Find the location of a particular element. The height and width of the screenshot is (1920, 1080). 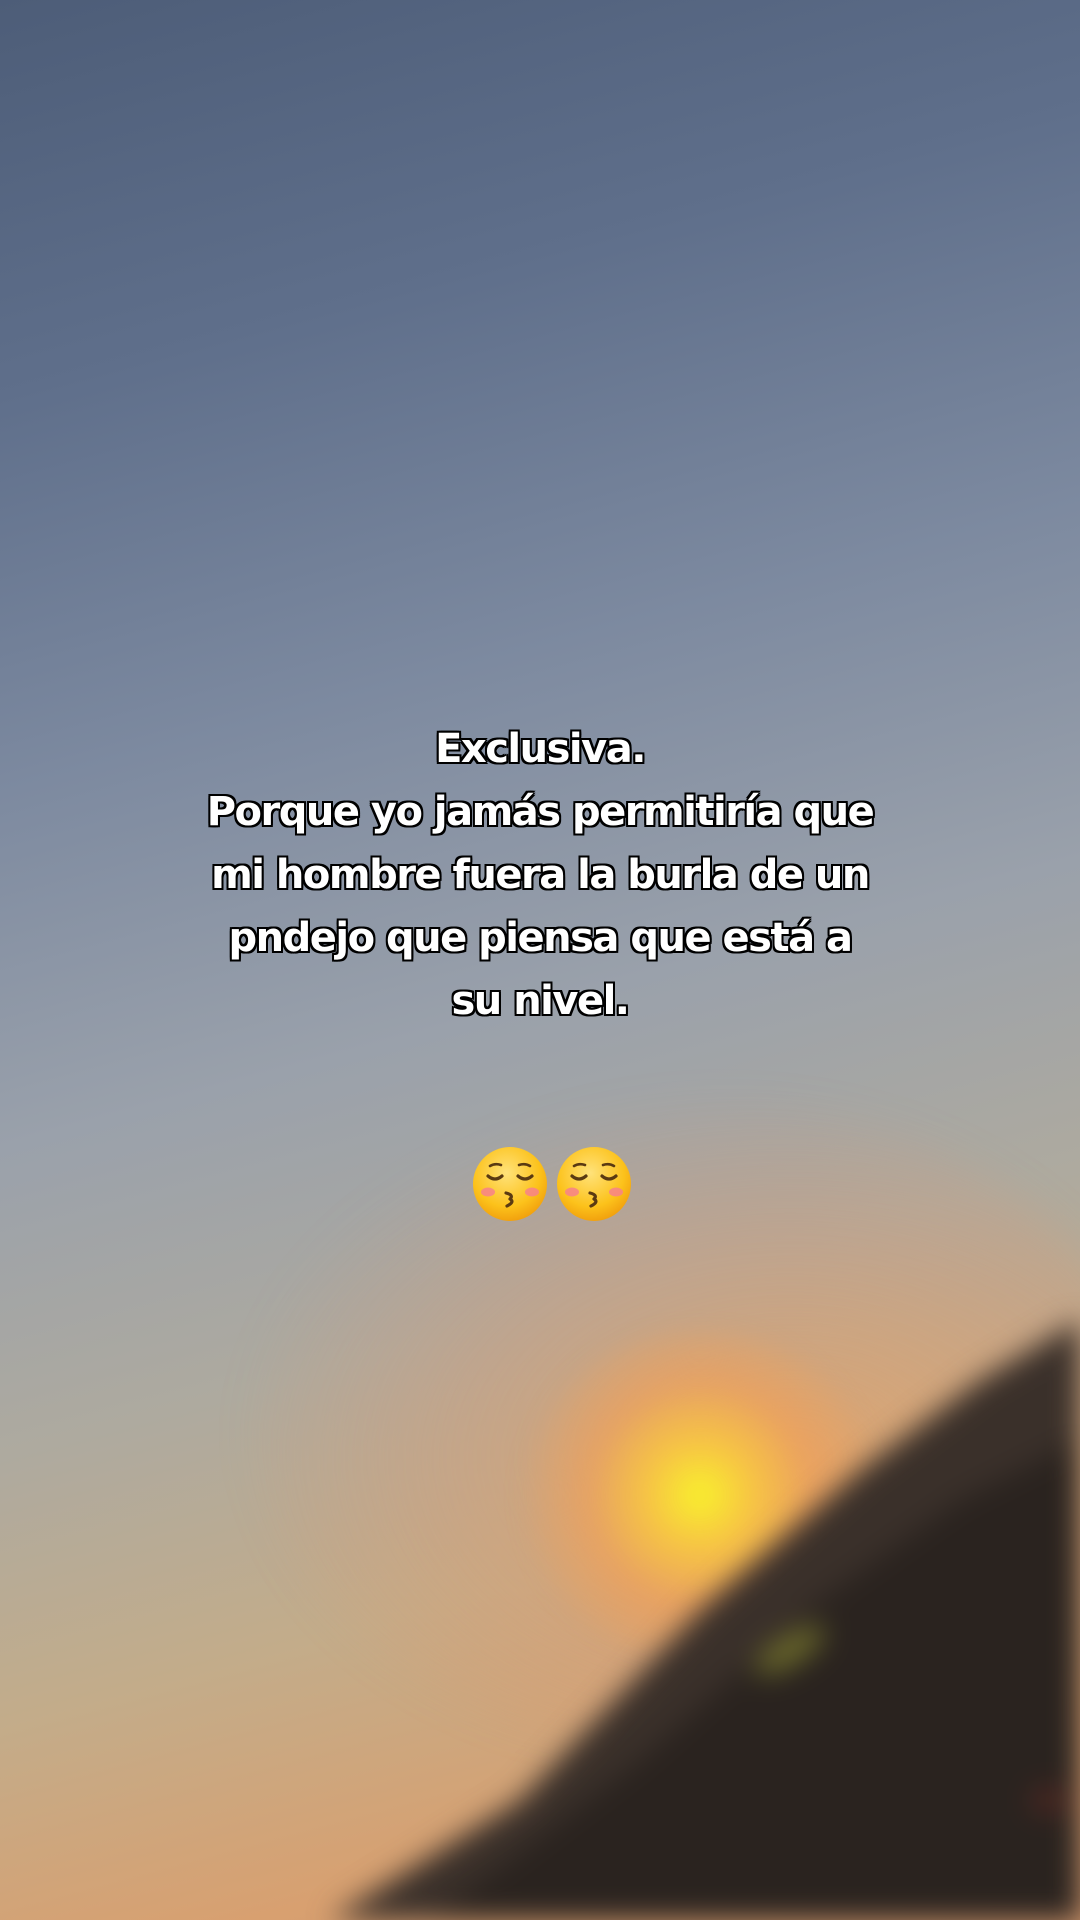

caption-line: pndejo que piensa que está a is located at coordinates (540, 938).